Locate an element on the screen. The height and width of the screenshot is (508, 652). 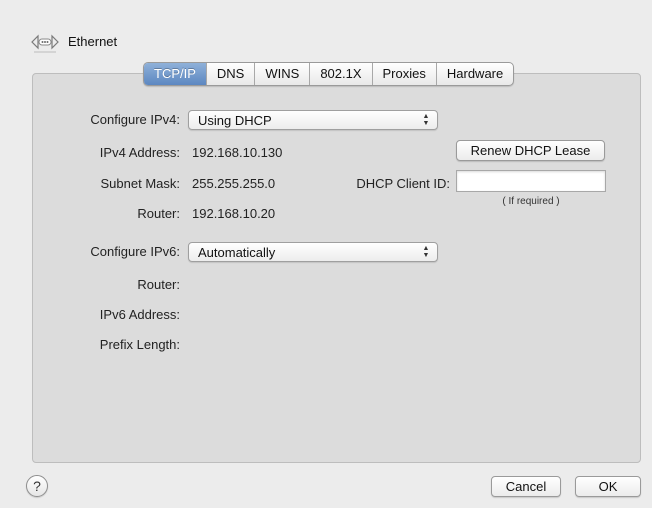
ok-button: OK is located at coordinates (608, 486).